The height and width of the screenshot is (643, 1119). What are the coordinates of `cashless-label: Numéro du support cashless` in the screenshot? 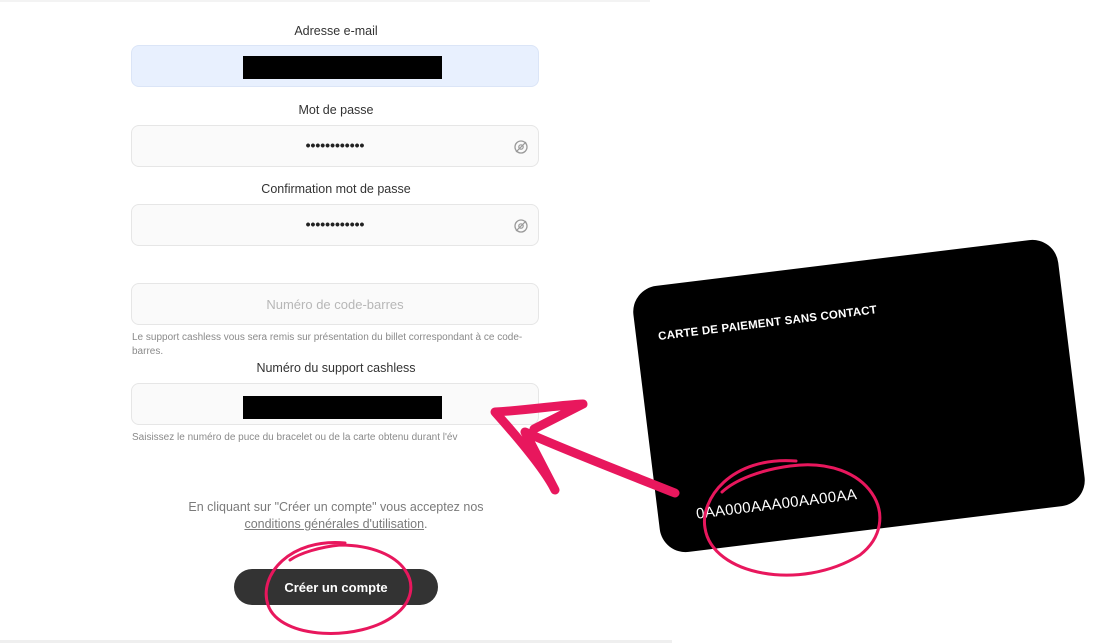 It's located at (336, 368).